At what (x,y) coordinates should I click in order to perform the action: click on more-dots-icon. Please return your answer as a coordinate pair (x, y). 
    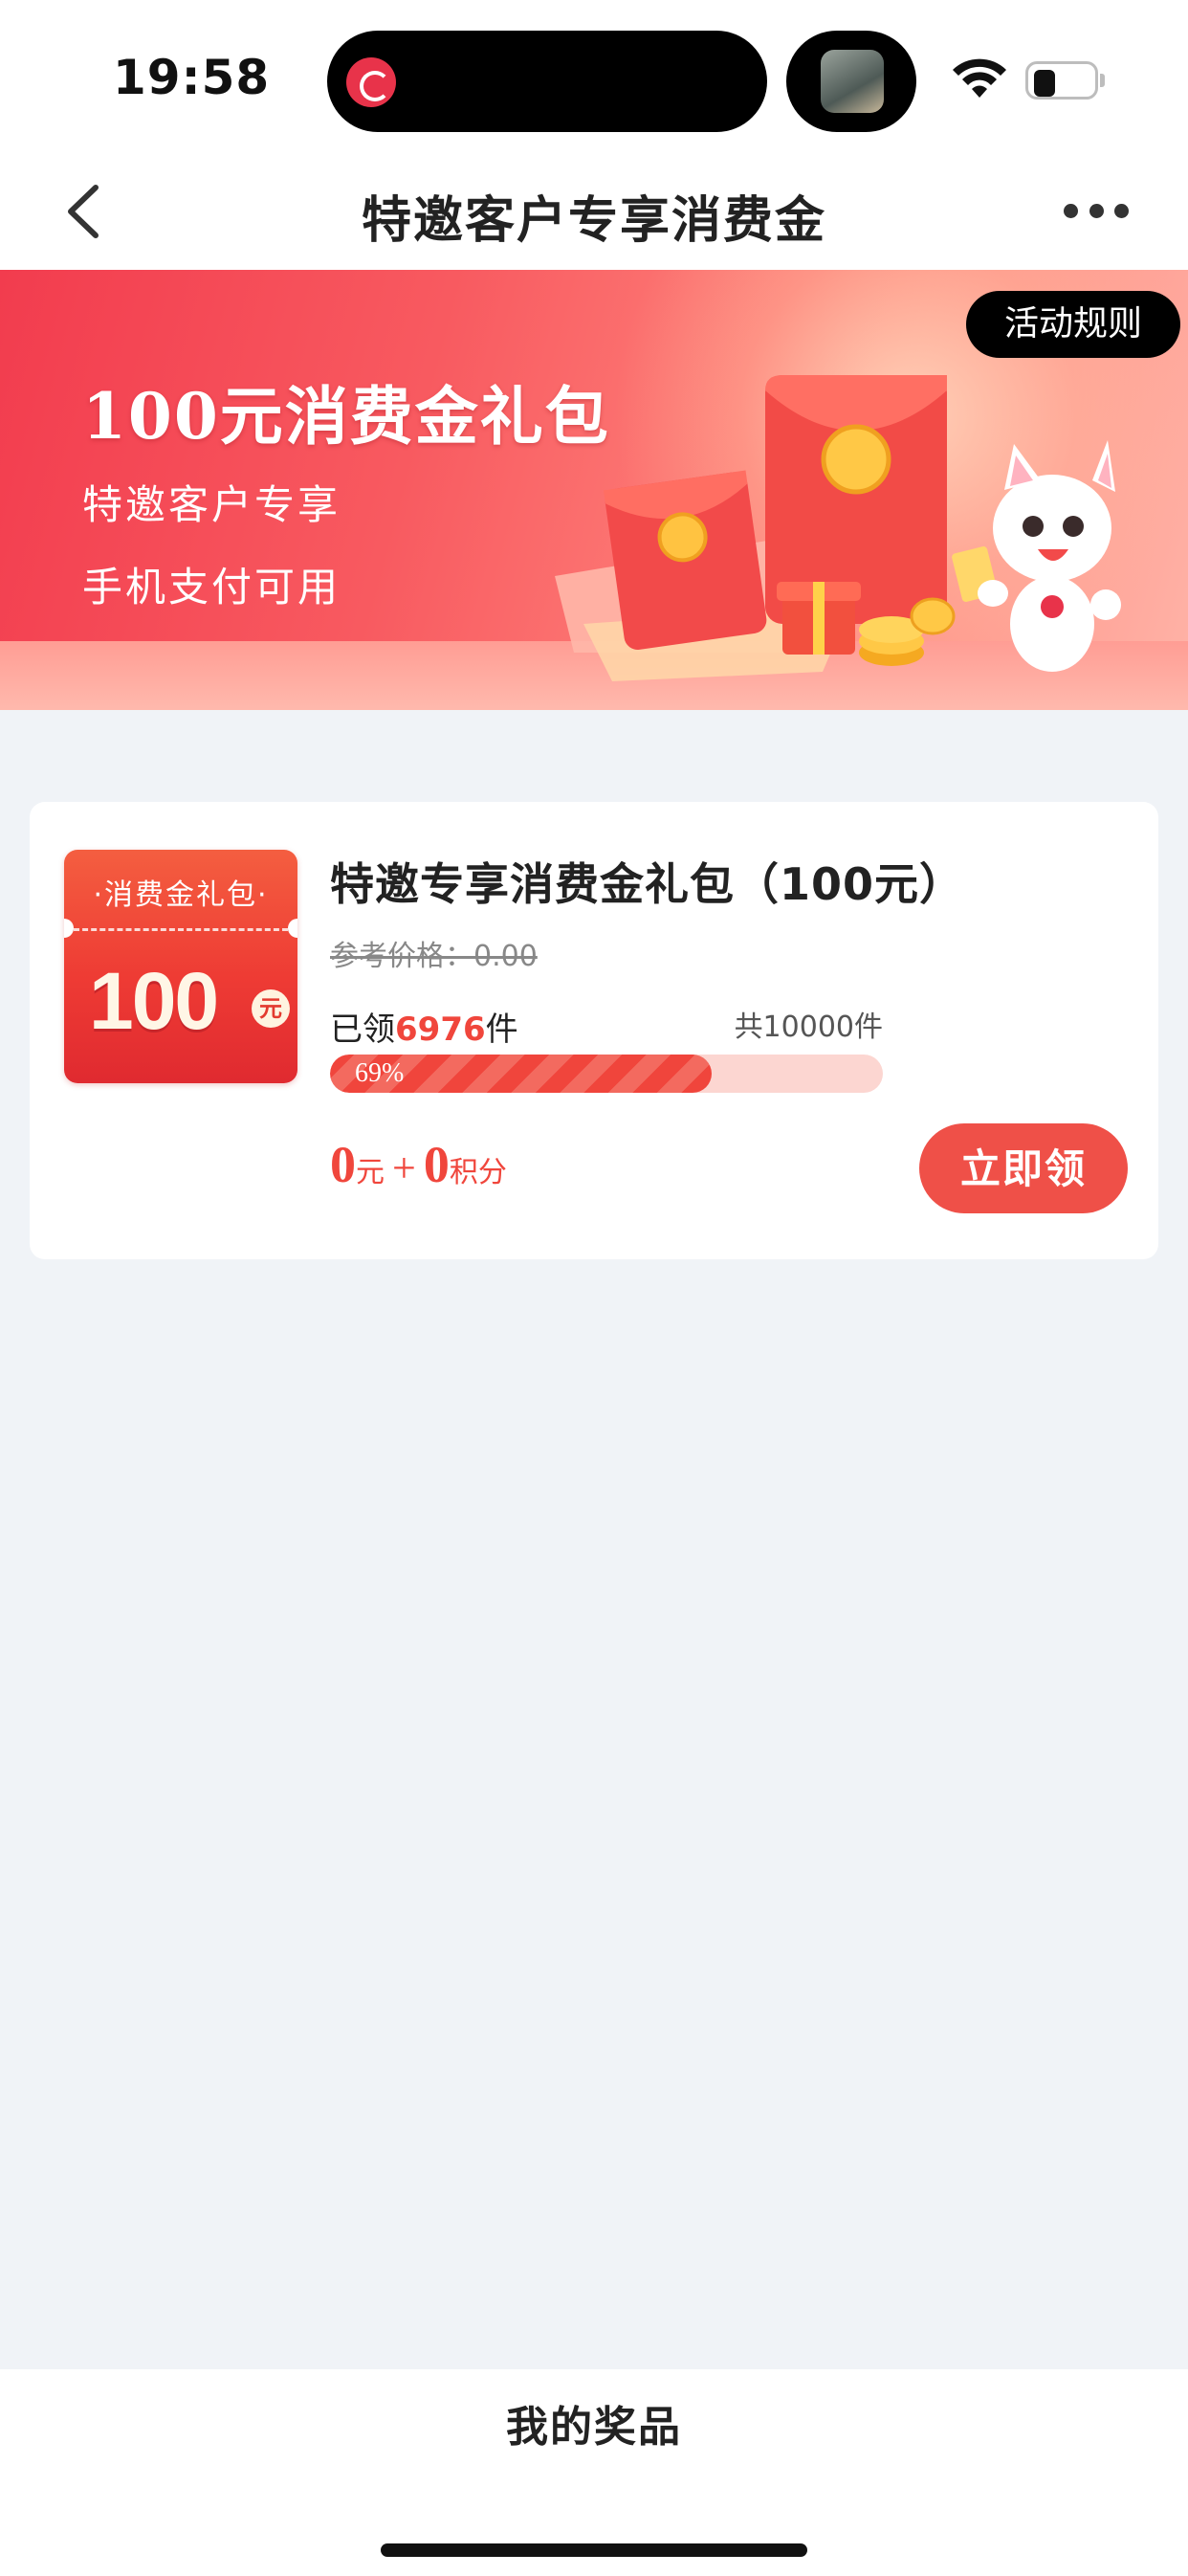
    Looking at the image, I should click on (1096, 210).